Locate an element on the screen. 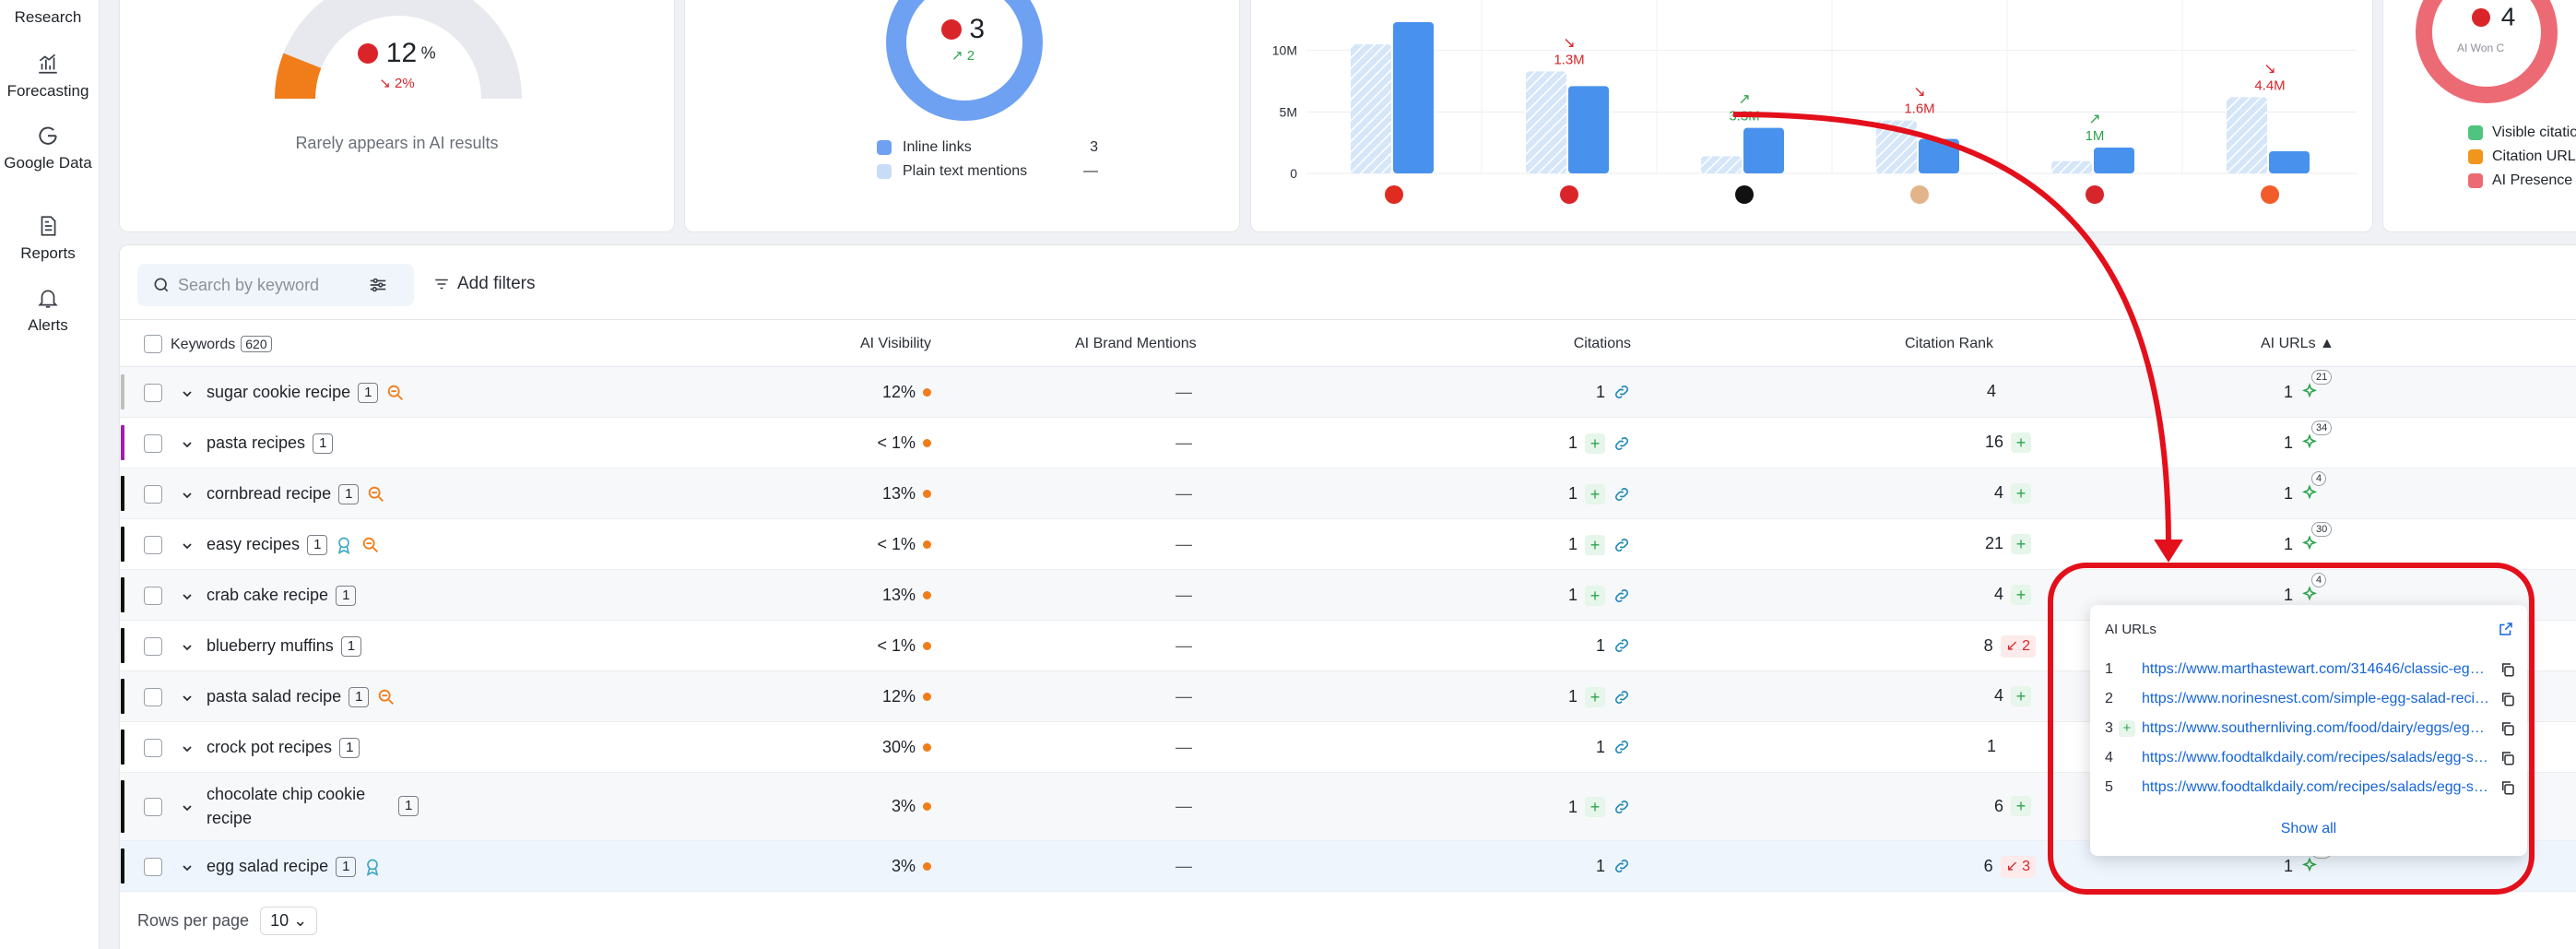 The height and width of the screenshot is (949, 2576). keyword-text: crab cake recipe is located at coordinates (267, 596).